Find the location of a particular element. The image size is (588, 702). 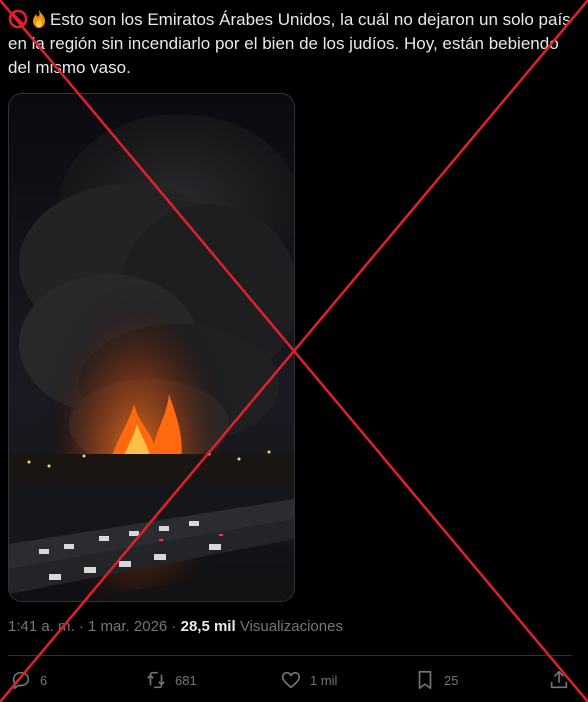

heart-icon is located at coordinates (291, 680).